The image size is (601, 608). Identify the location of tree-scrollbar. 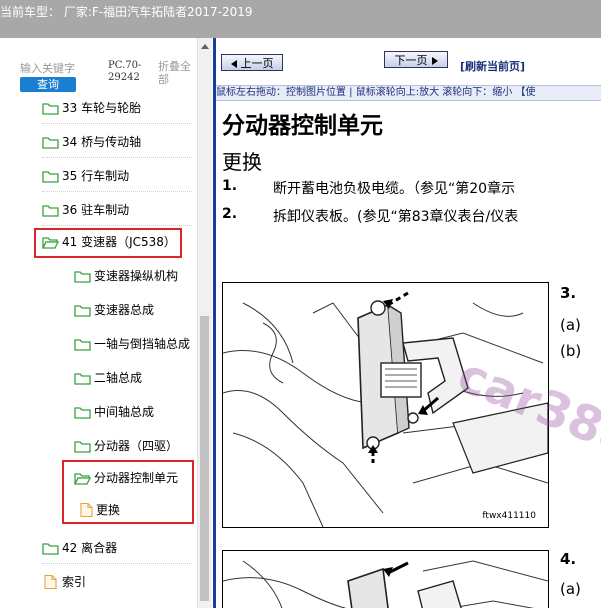
(204, 323).